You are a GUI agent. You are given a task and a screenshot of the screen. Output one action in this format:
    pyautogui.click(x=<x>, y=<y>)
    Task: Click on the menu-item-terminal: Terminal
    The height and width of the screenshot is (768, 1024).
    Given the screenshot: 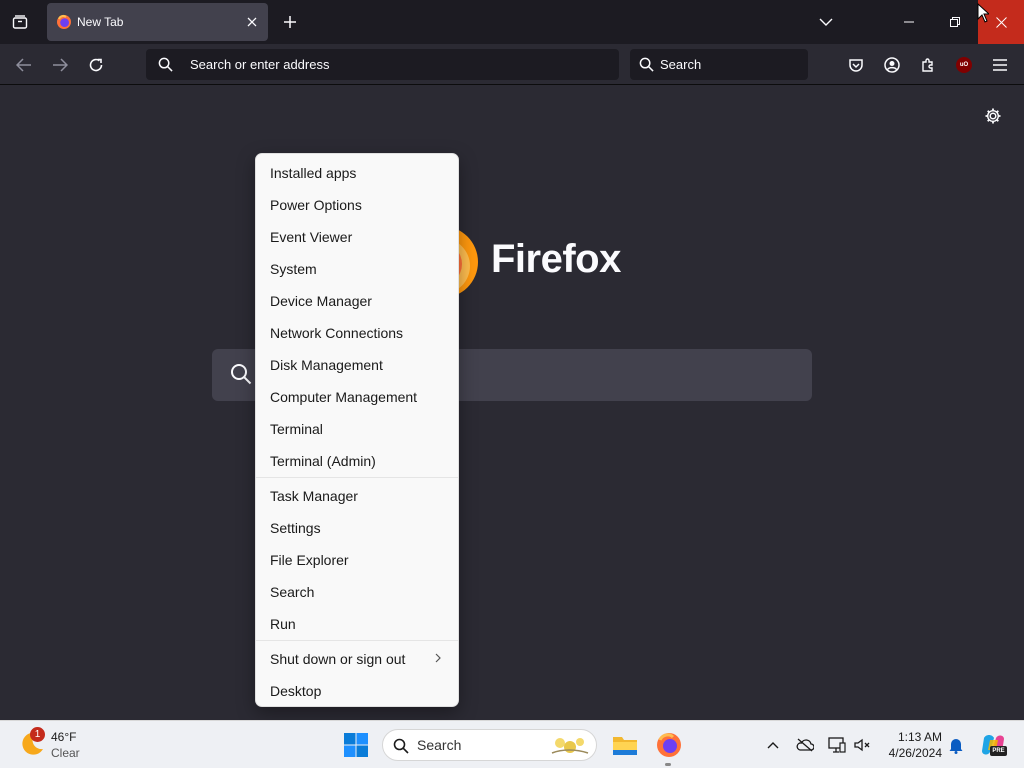 What is the action you would take?
    pyautogui.click(x=358, y=428)
    